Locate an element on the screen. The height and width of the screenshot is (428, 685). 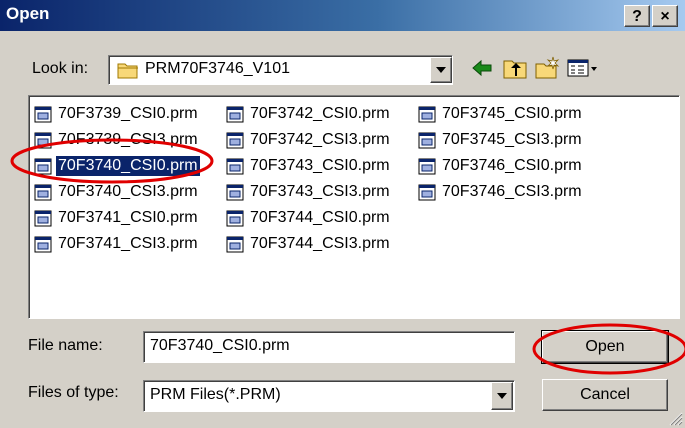
file-item: 70F3743_CSI3.prm is located at coordinates (309, 192).